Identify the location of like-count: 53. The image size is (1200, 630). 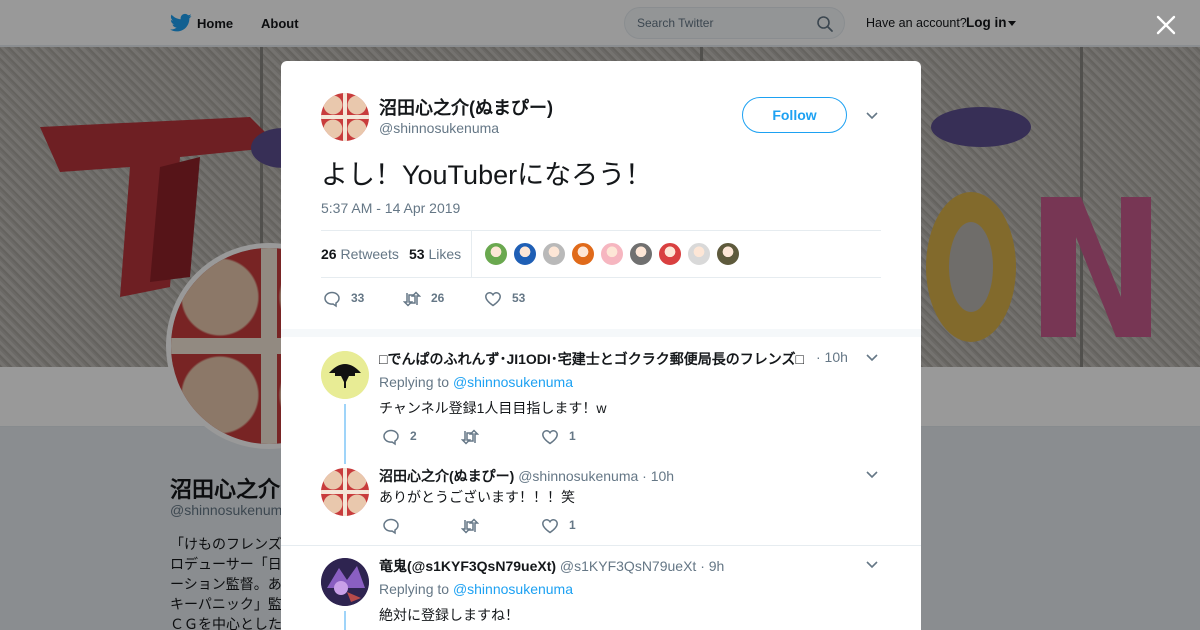
(519, 298).